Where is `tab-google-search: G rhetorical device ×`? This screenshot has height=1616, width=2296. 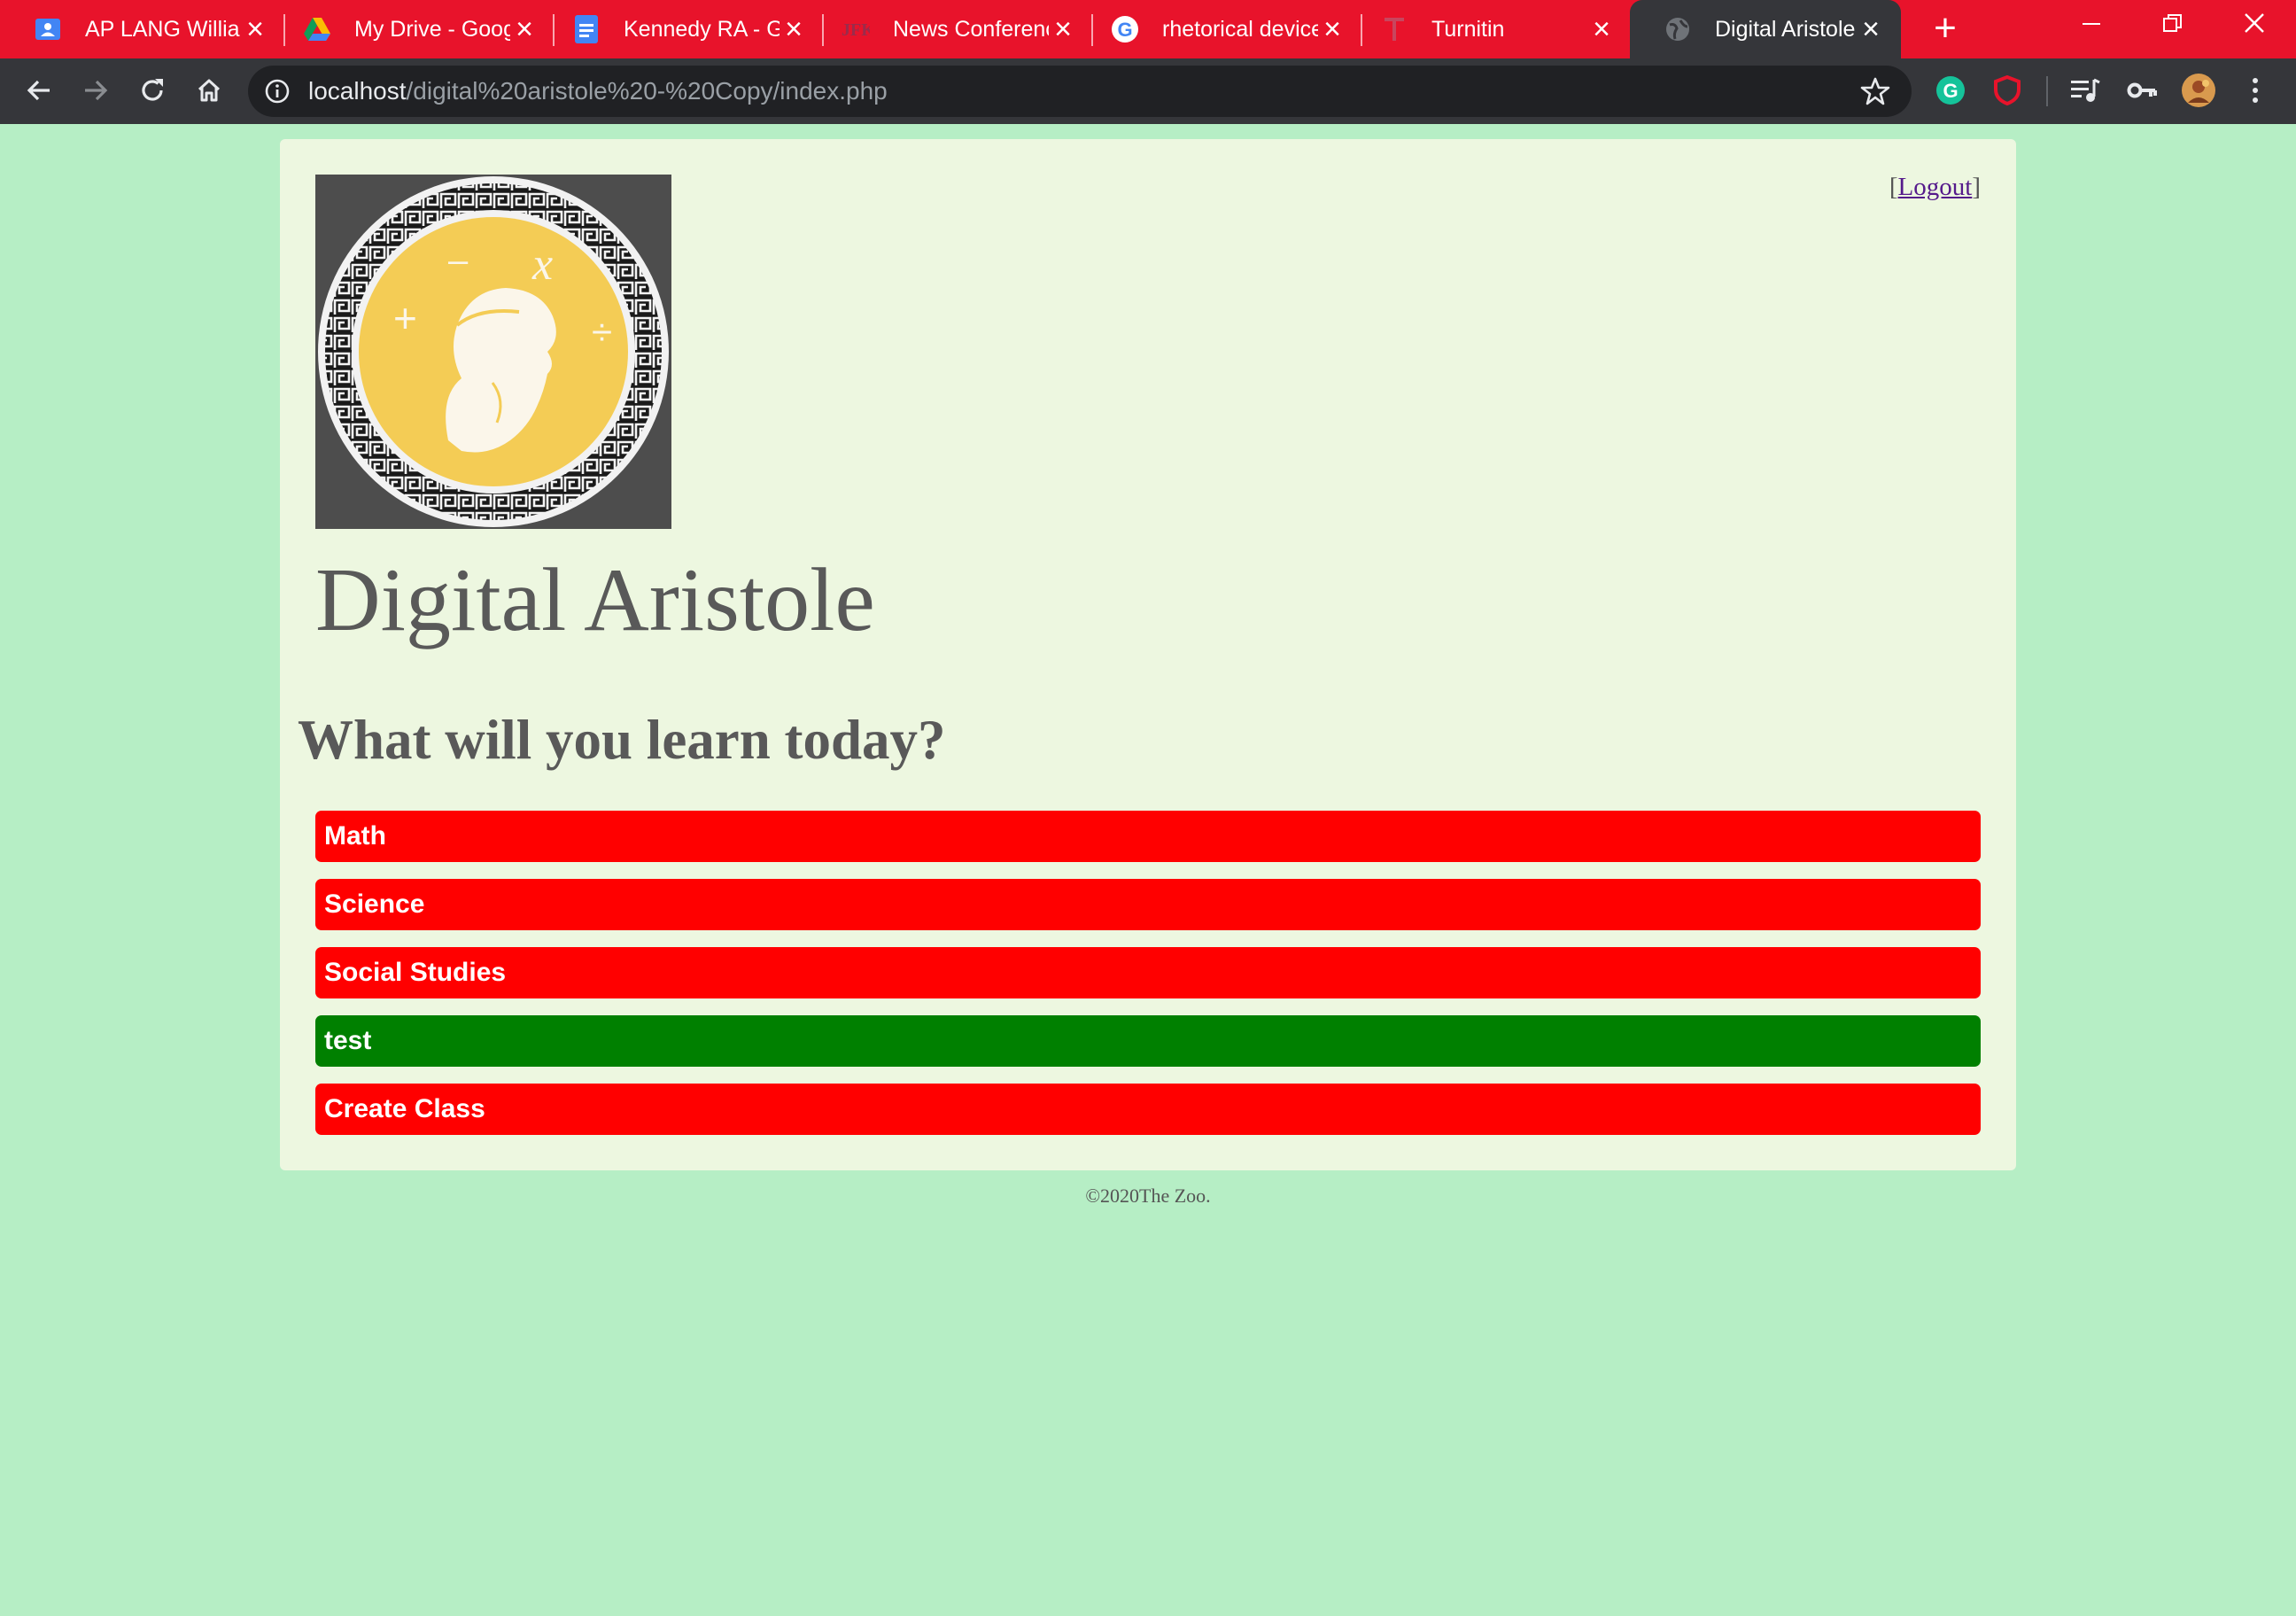
tab-google-search: G rhetorical device × is located at coordinates (1215, 29).